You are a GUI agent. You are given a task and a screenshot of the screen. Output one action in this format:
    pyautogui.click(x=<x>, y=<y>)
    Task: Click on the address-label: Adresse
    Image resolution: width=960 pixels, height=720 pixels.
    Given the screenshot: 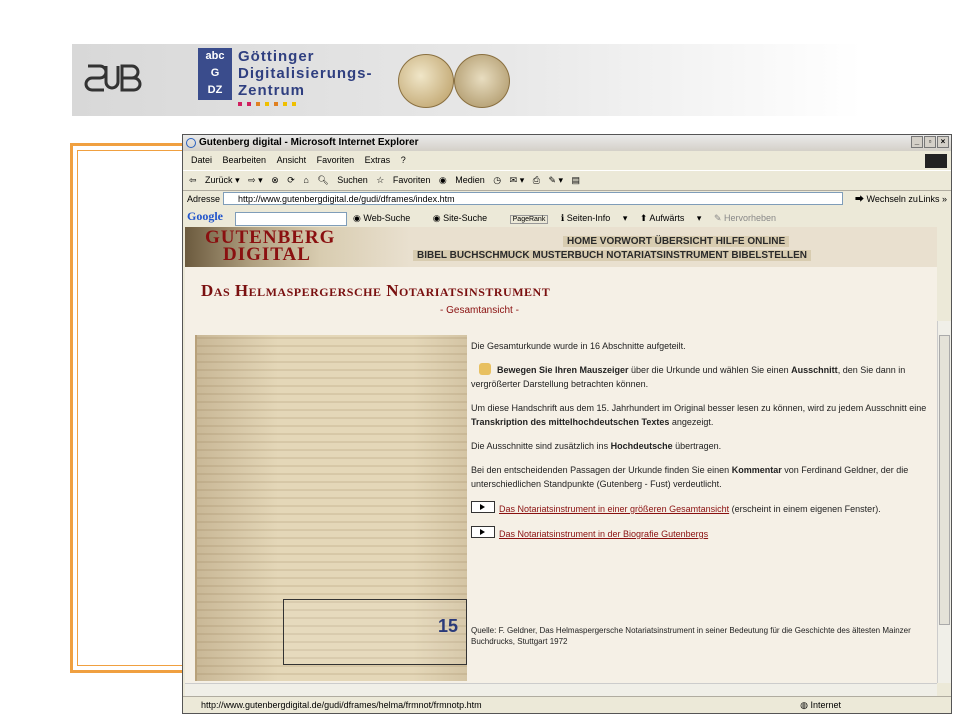 What is the action you would take?
    pyautogui.click(x=204, y=199)
    